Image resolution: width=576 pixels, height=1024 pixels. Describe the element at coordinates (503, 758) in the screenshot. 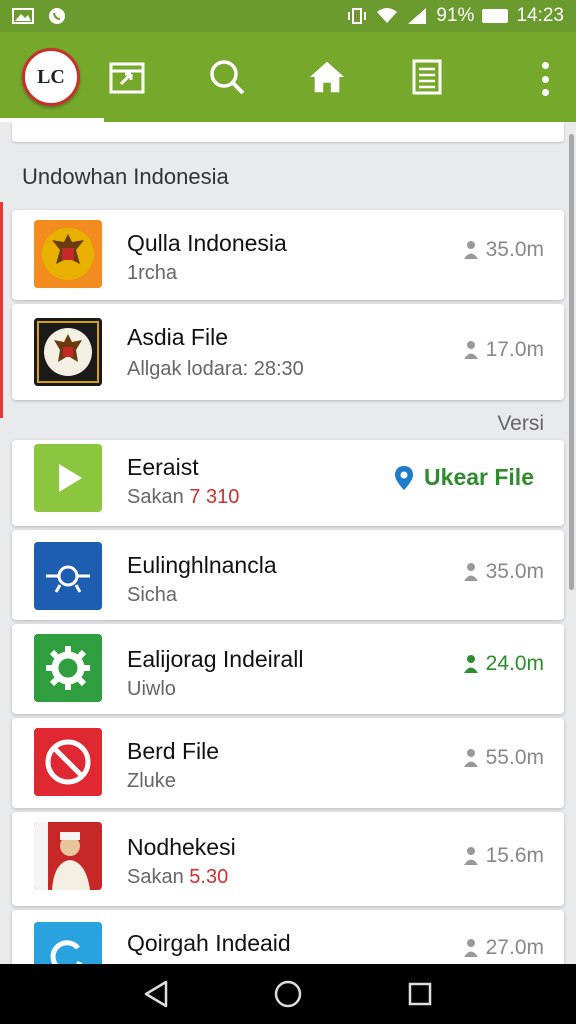

I see `app-size: 55.0m` at that location.